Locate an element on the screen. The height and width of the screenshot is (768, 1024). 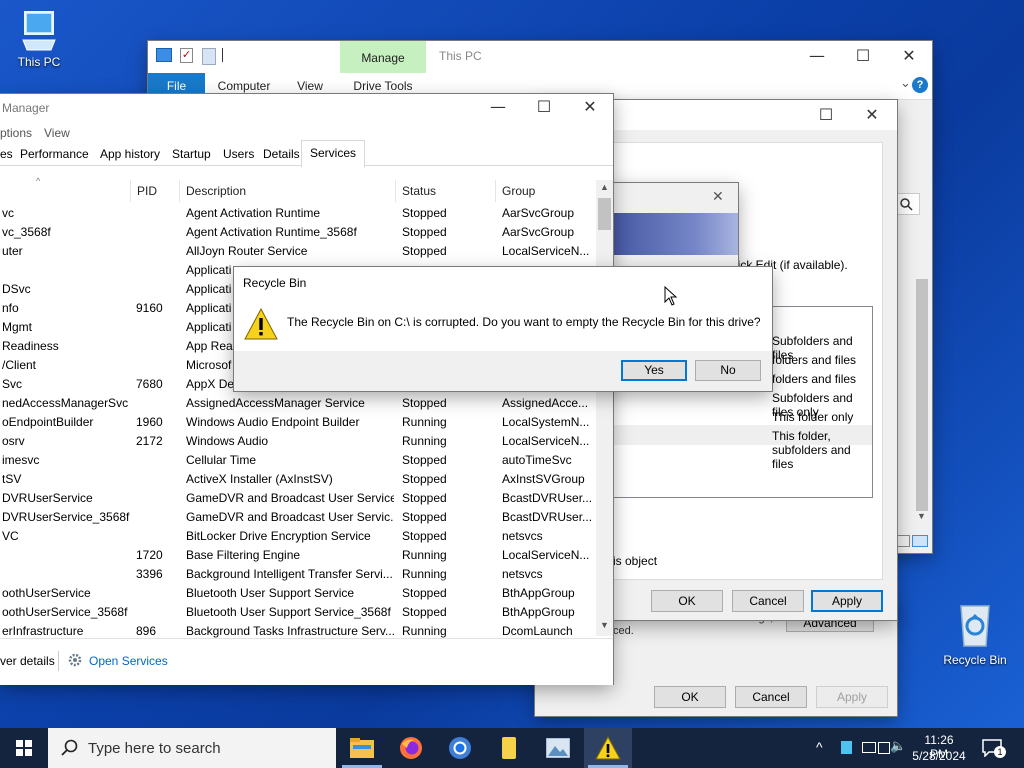
help-icon: ? is located at coordinates (920, 85).